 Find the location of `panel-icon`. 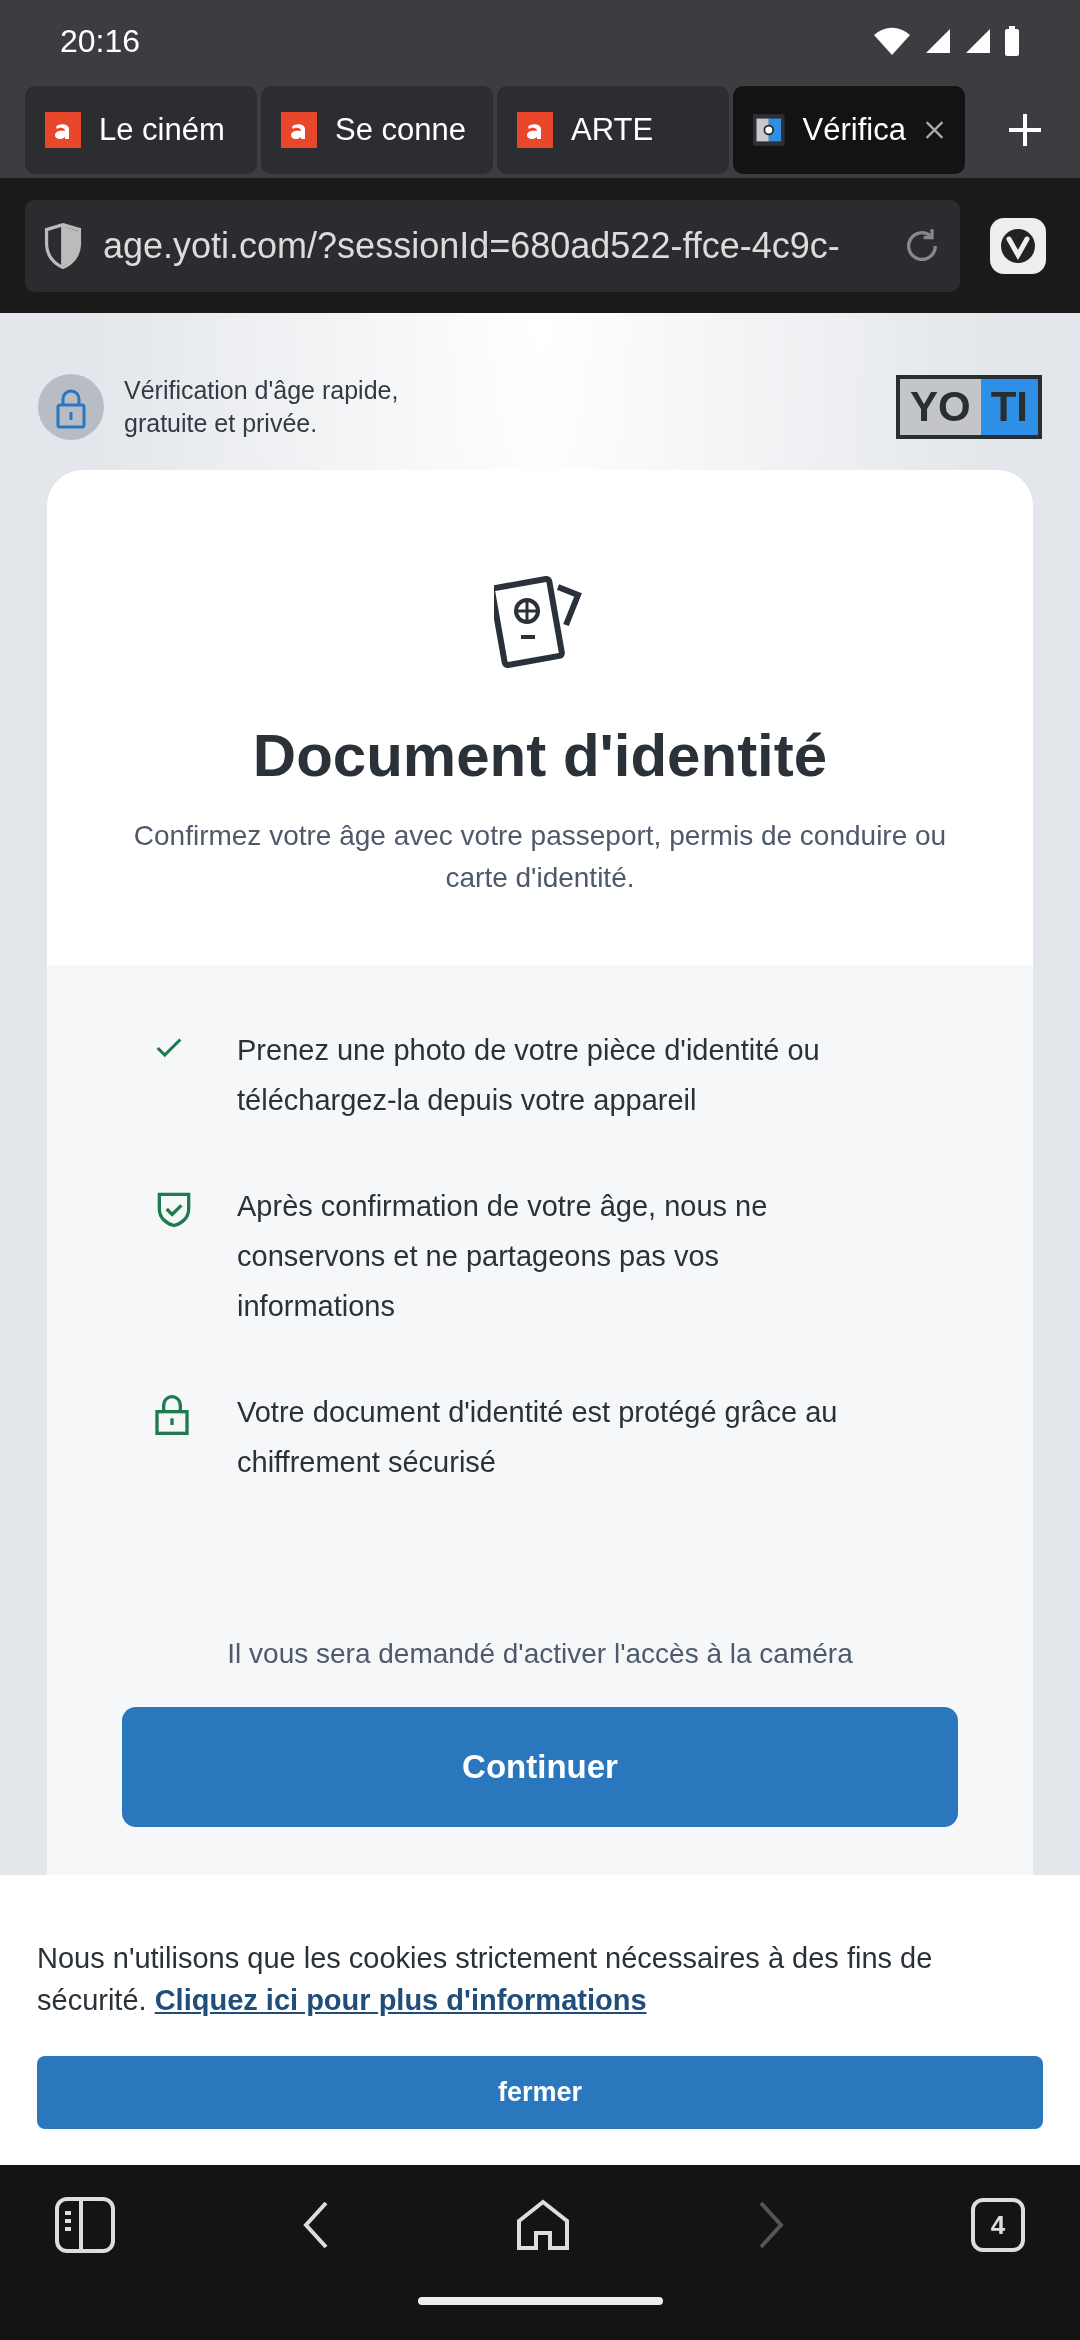

panel-icon is located at coordinates (85, 2225).